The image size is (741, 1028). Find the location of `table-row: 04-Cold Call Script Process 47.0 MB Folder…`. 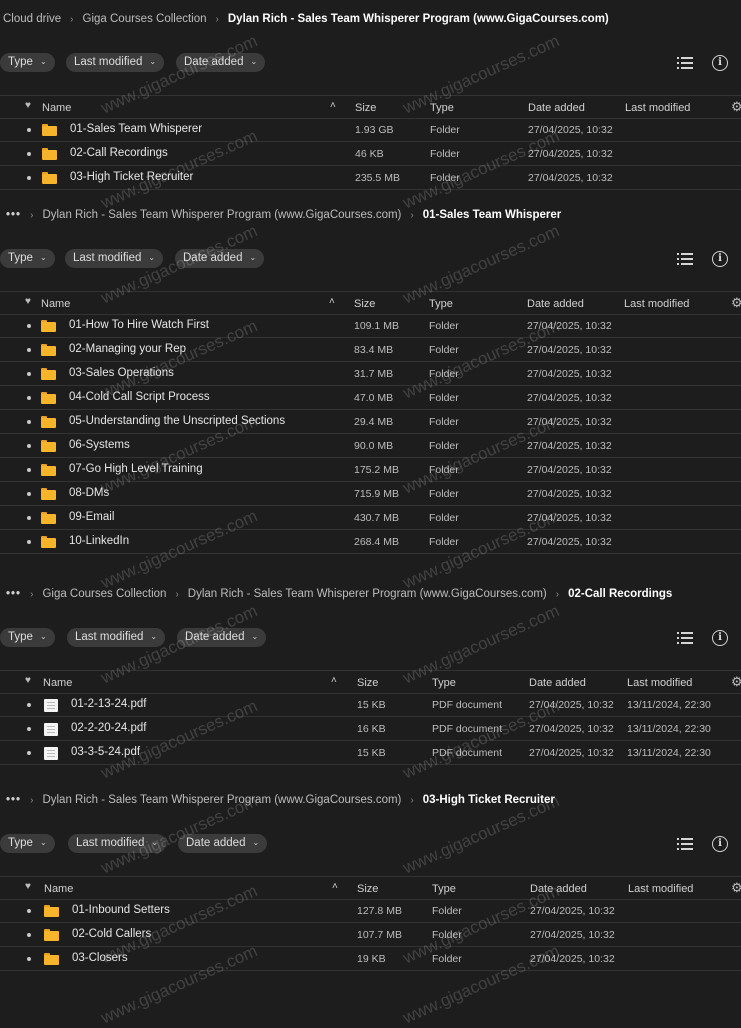

table-row: 04-Cold Call Script Process 47.0 MB Folder… is located at coordinates (370, 398).